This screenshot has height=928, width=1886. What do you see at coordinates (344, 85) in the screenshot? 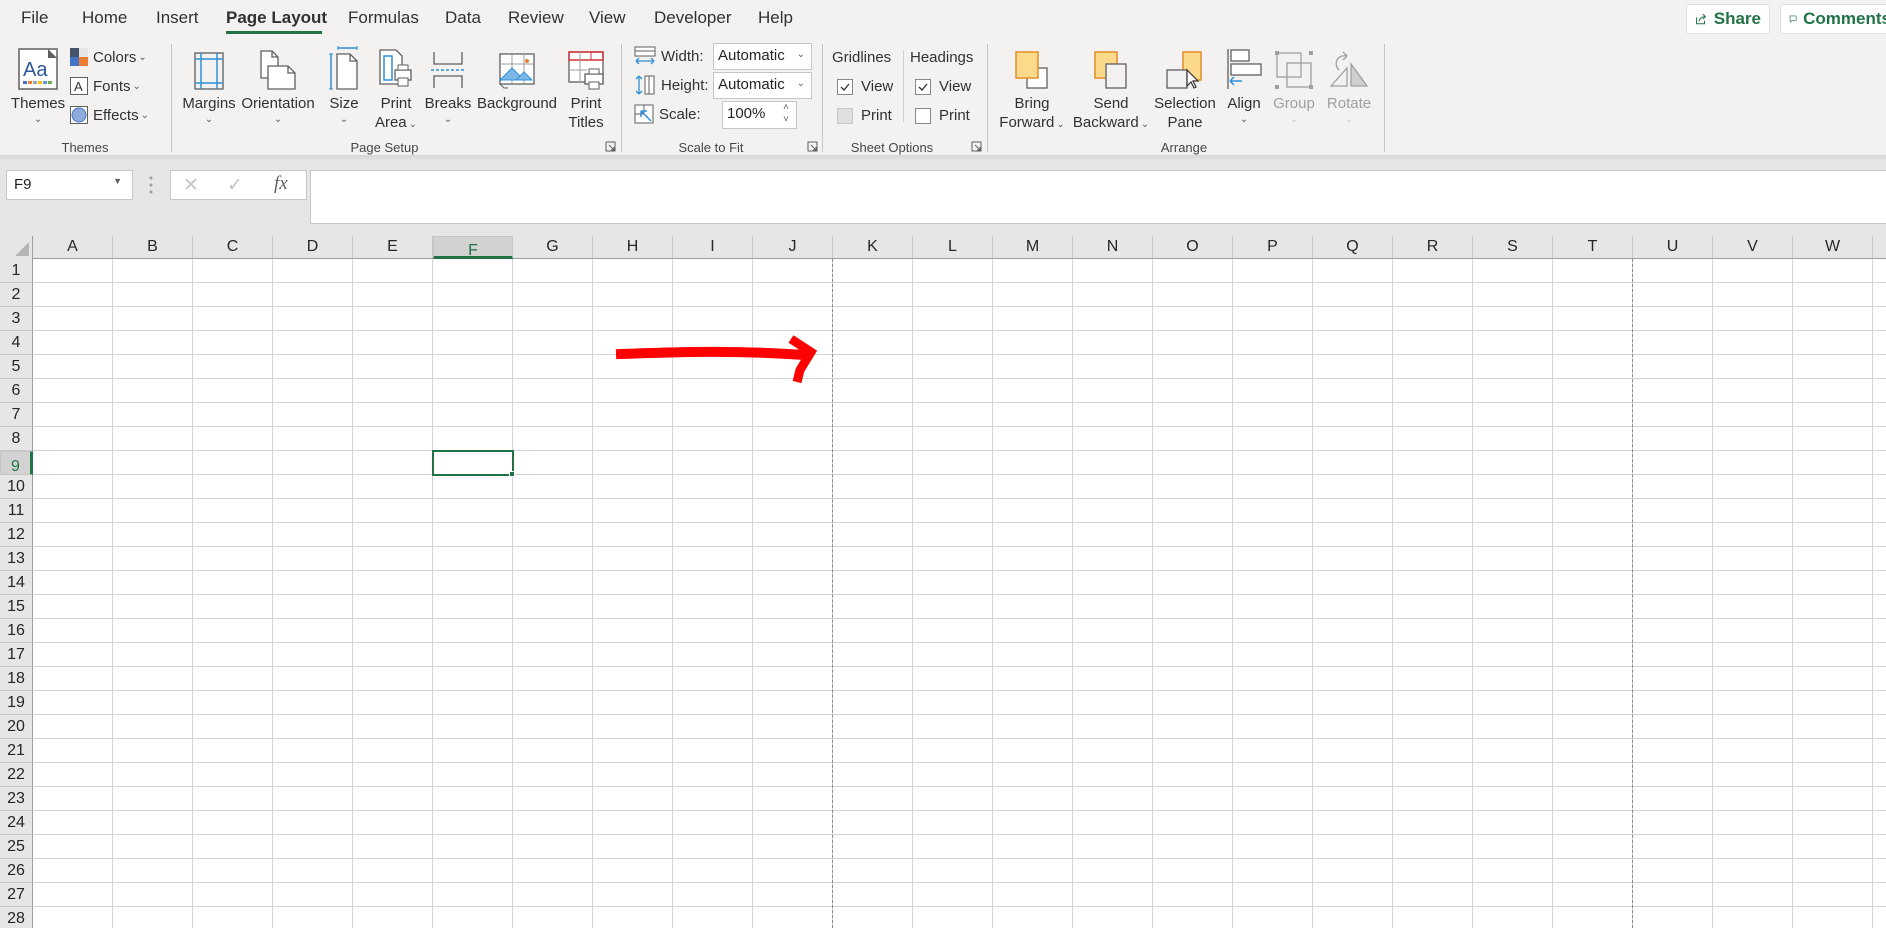
I see `size-button: Size ⌄` at bounding box center [344, 85].